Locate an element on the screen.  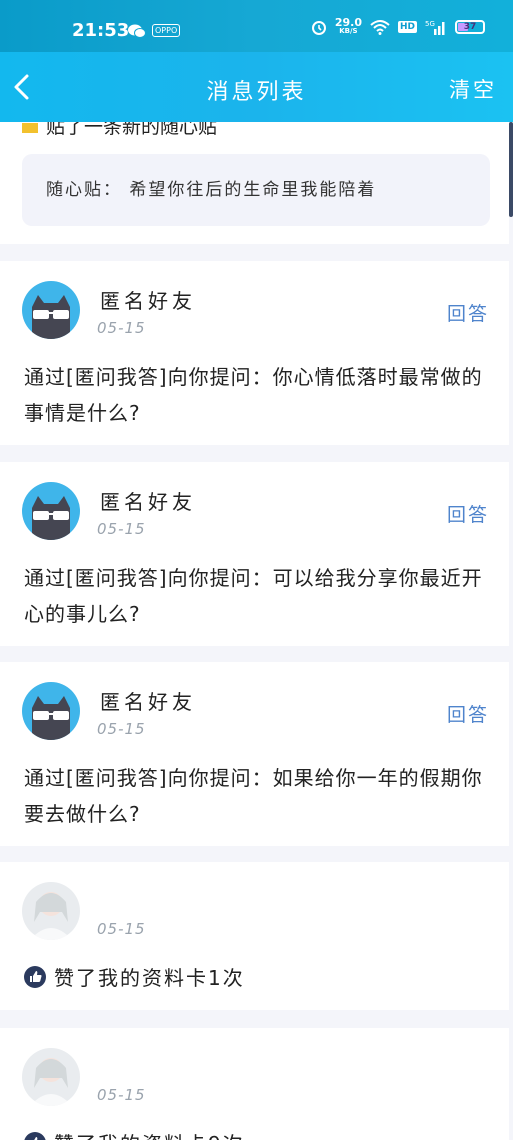
note-card: 贴了一条新的随心贴 随心贴： 希望你往后的生命里我能陪着 is located at coordinates (254, 183).